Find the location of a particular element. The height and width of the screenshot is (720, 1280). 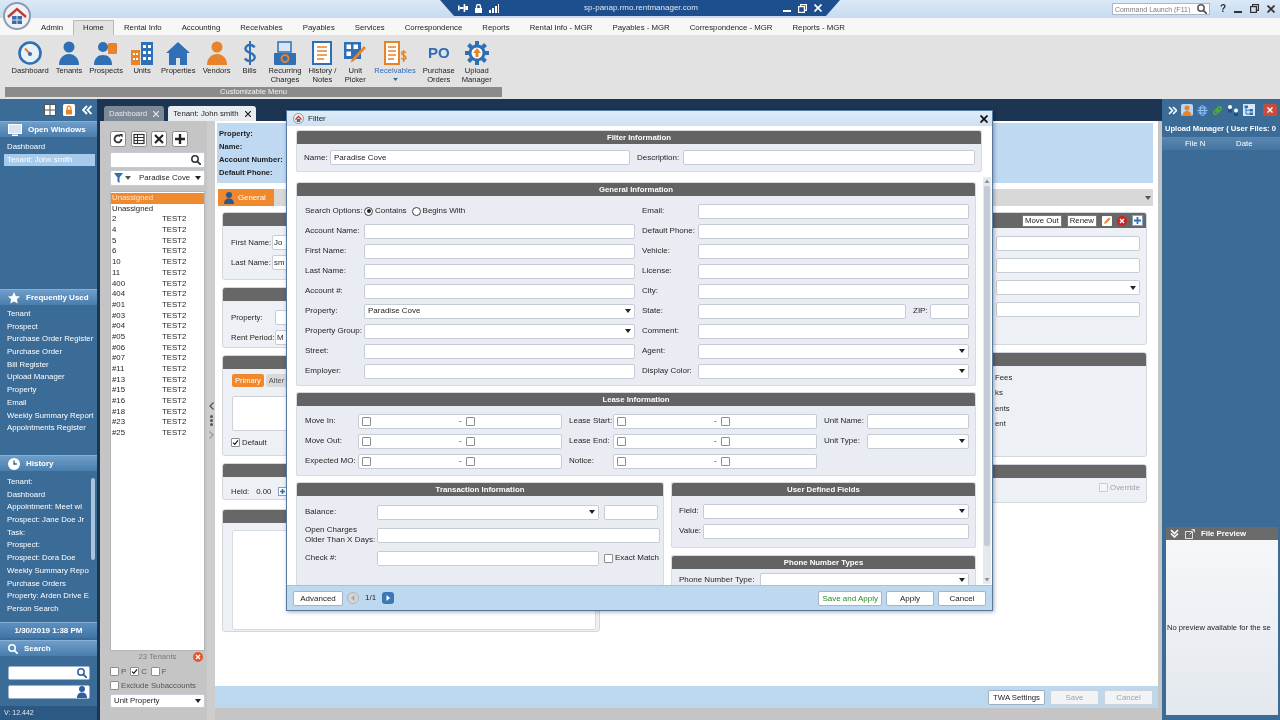

person-search-field is located at coordinates (49, 692).